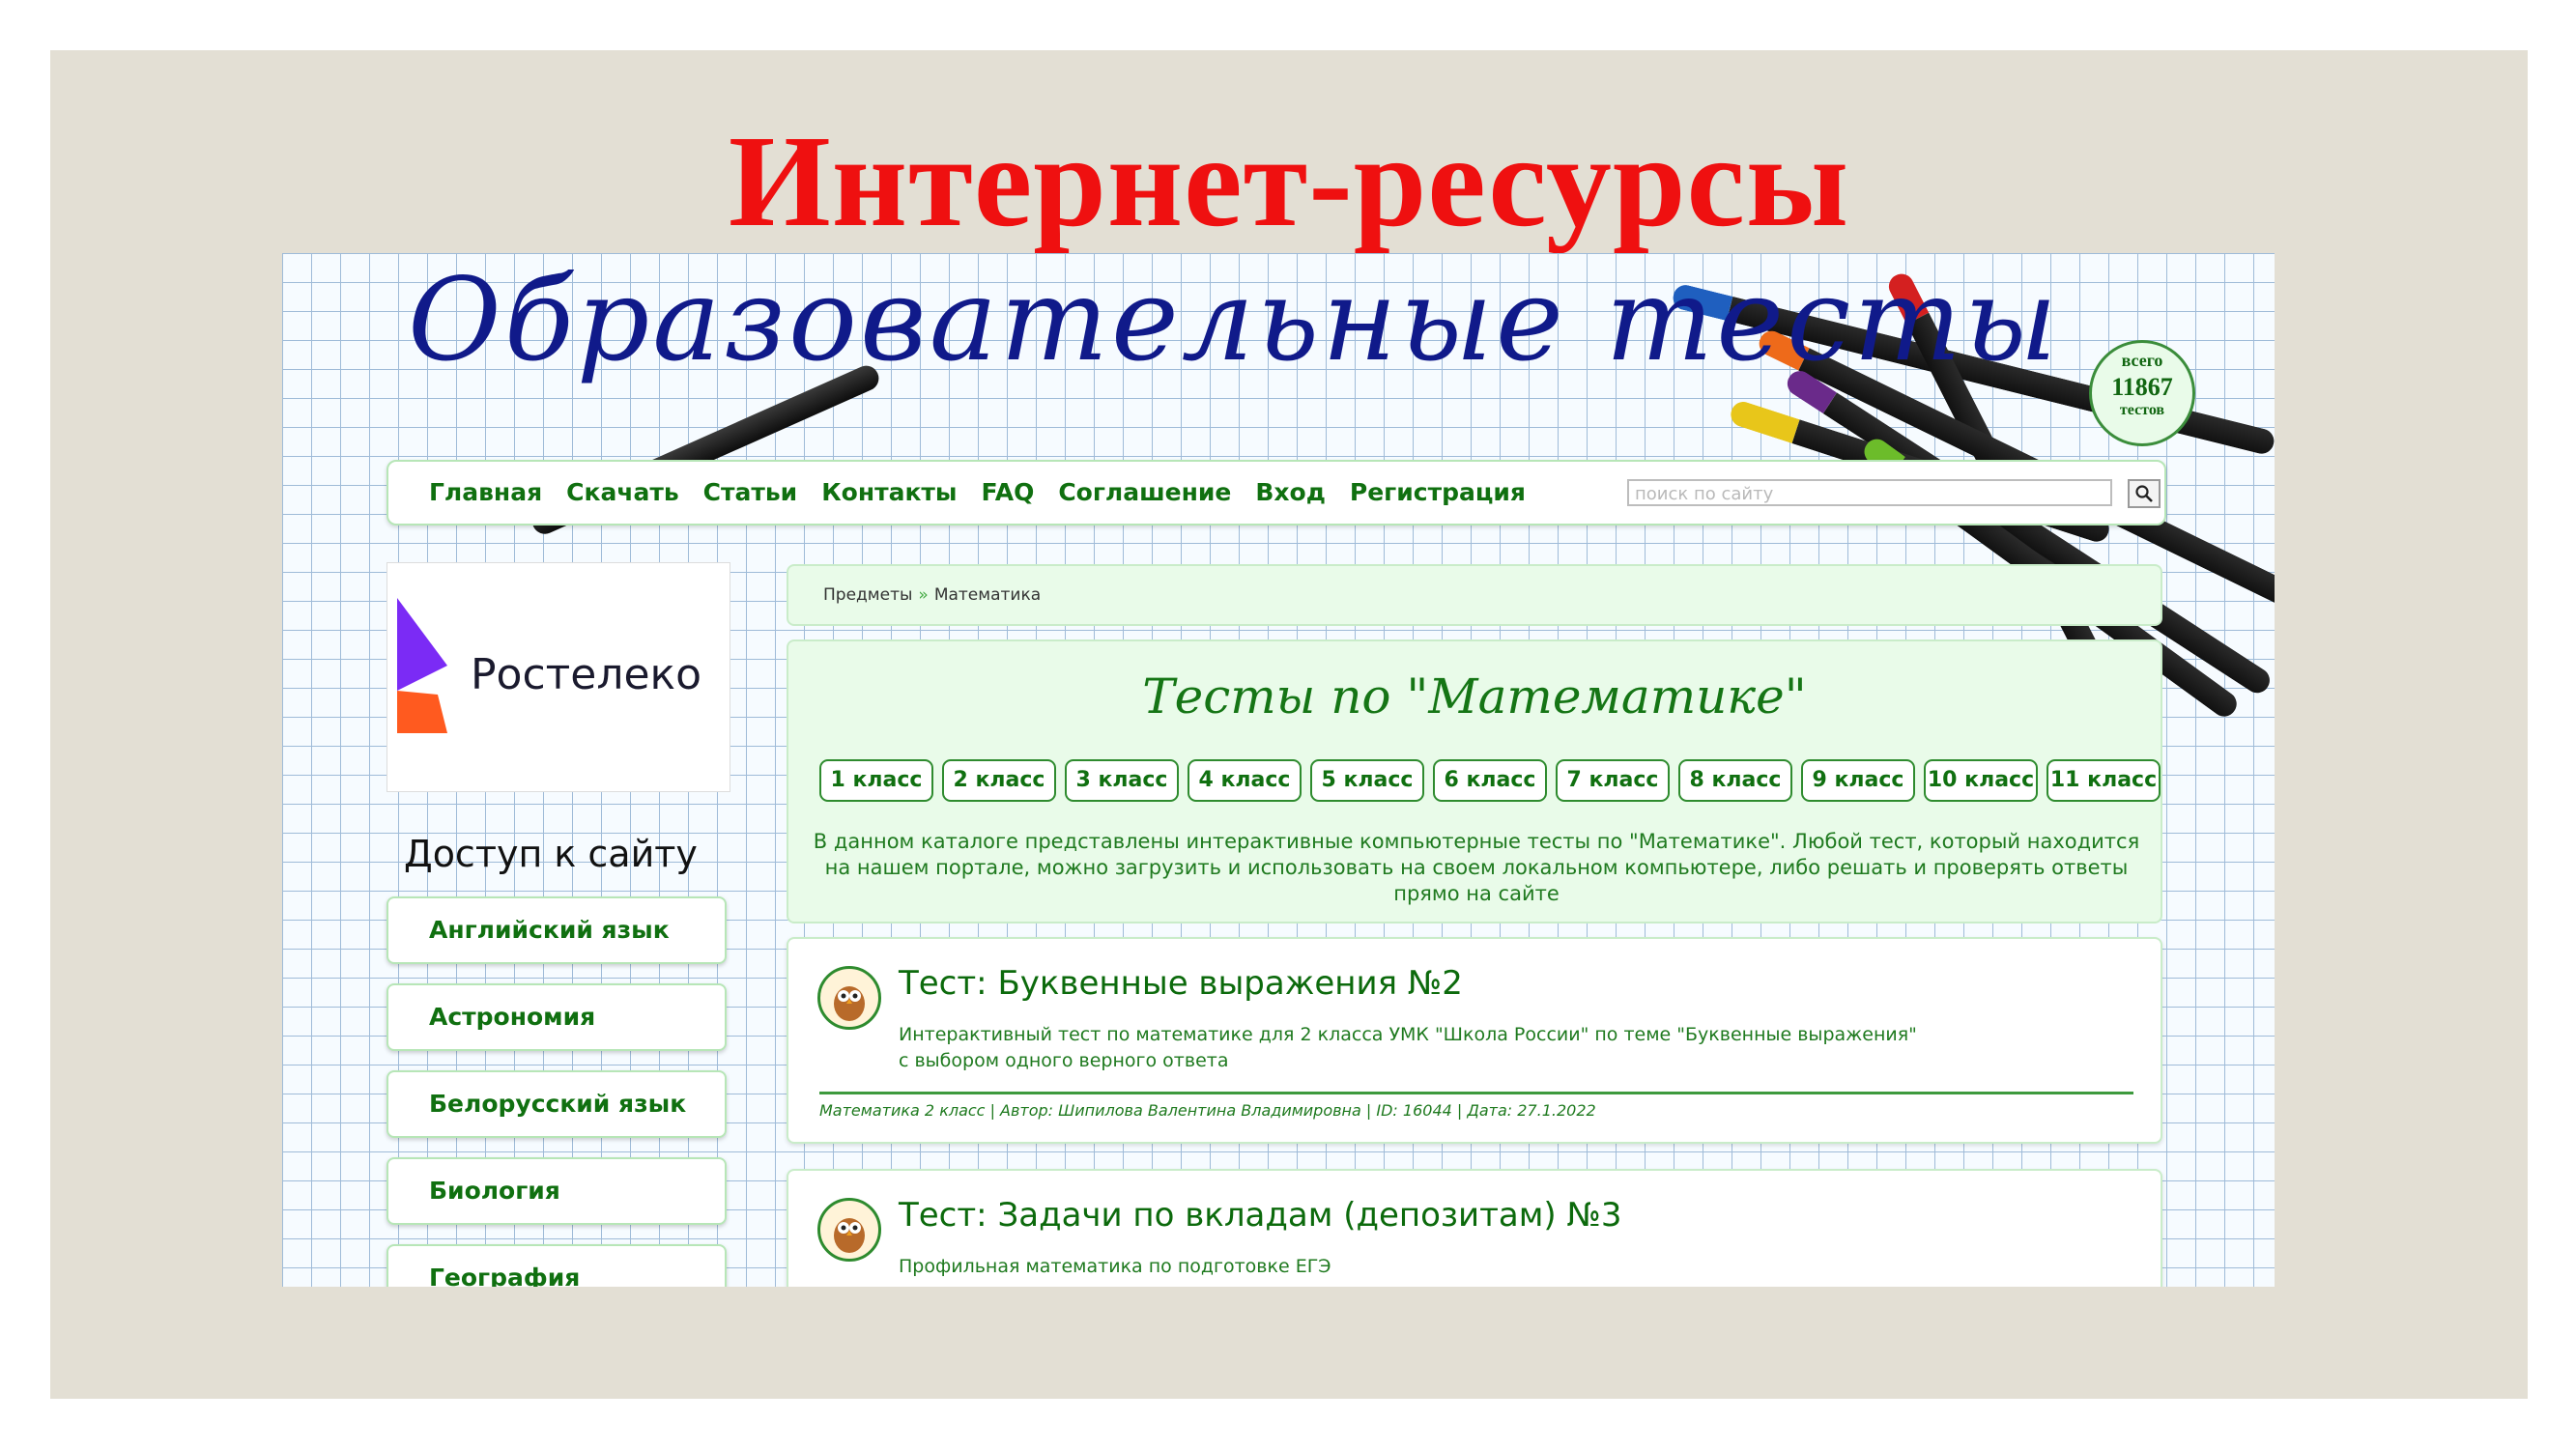  Describe the element at coordinates (876, 780) in the screenshot. I see `grade-button-1: 1 класс` at that location.